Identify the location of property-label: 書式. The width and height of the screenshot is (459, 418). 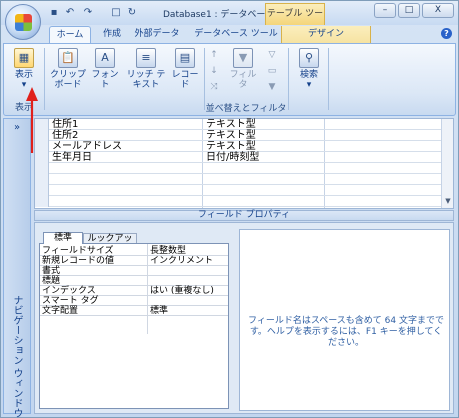
(51, 271).